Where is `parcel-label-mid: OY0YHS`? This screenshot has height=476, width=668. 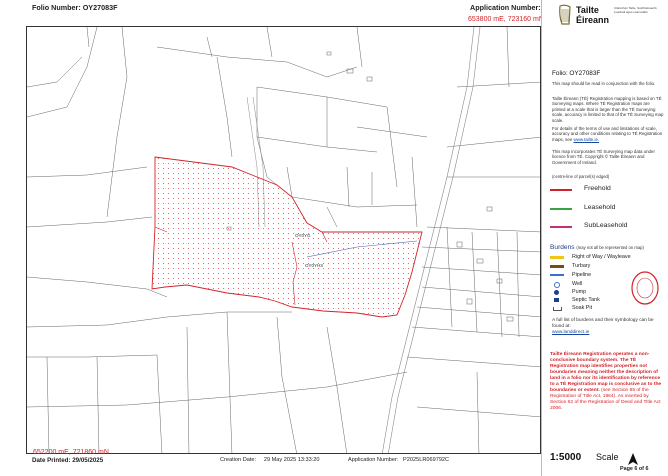
parcel-label-mid: OY0YHS is located at coordinates (314, 265).